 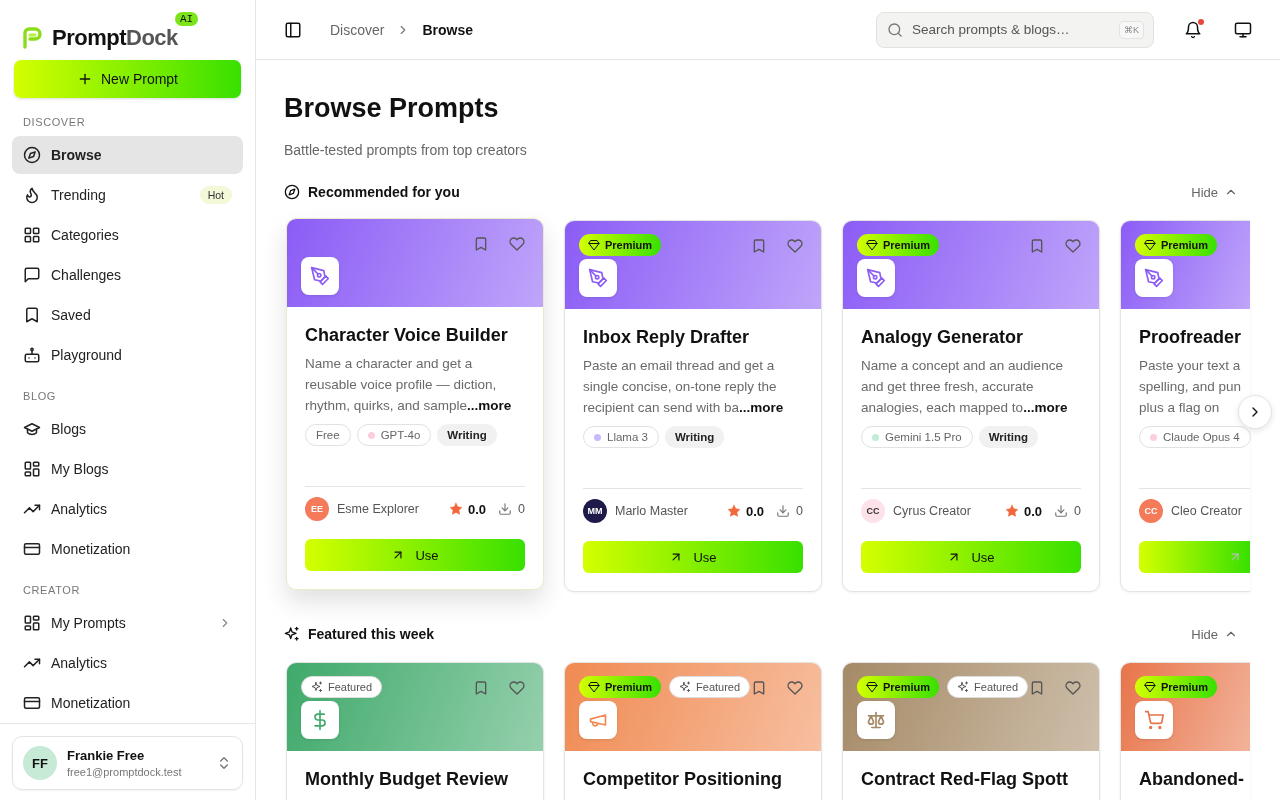 What do you see at coordinates (55, 122) in the screenshot?
I see `nav-section-label: DISCOVER` at bounding box center [55, 122].